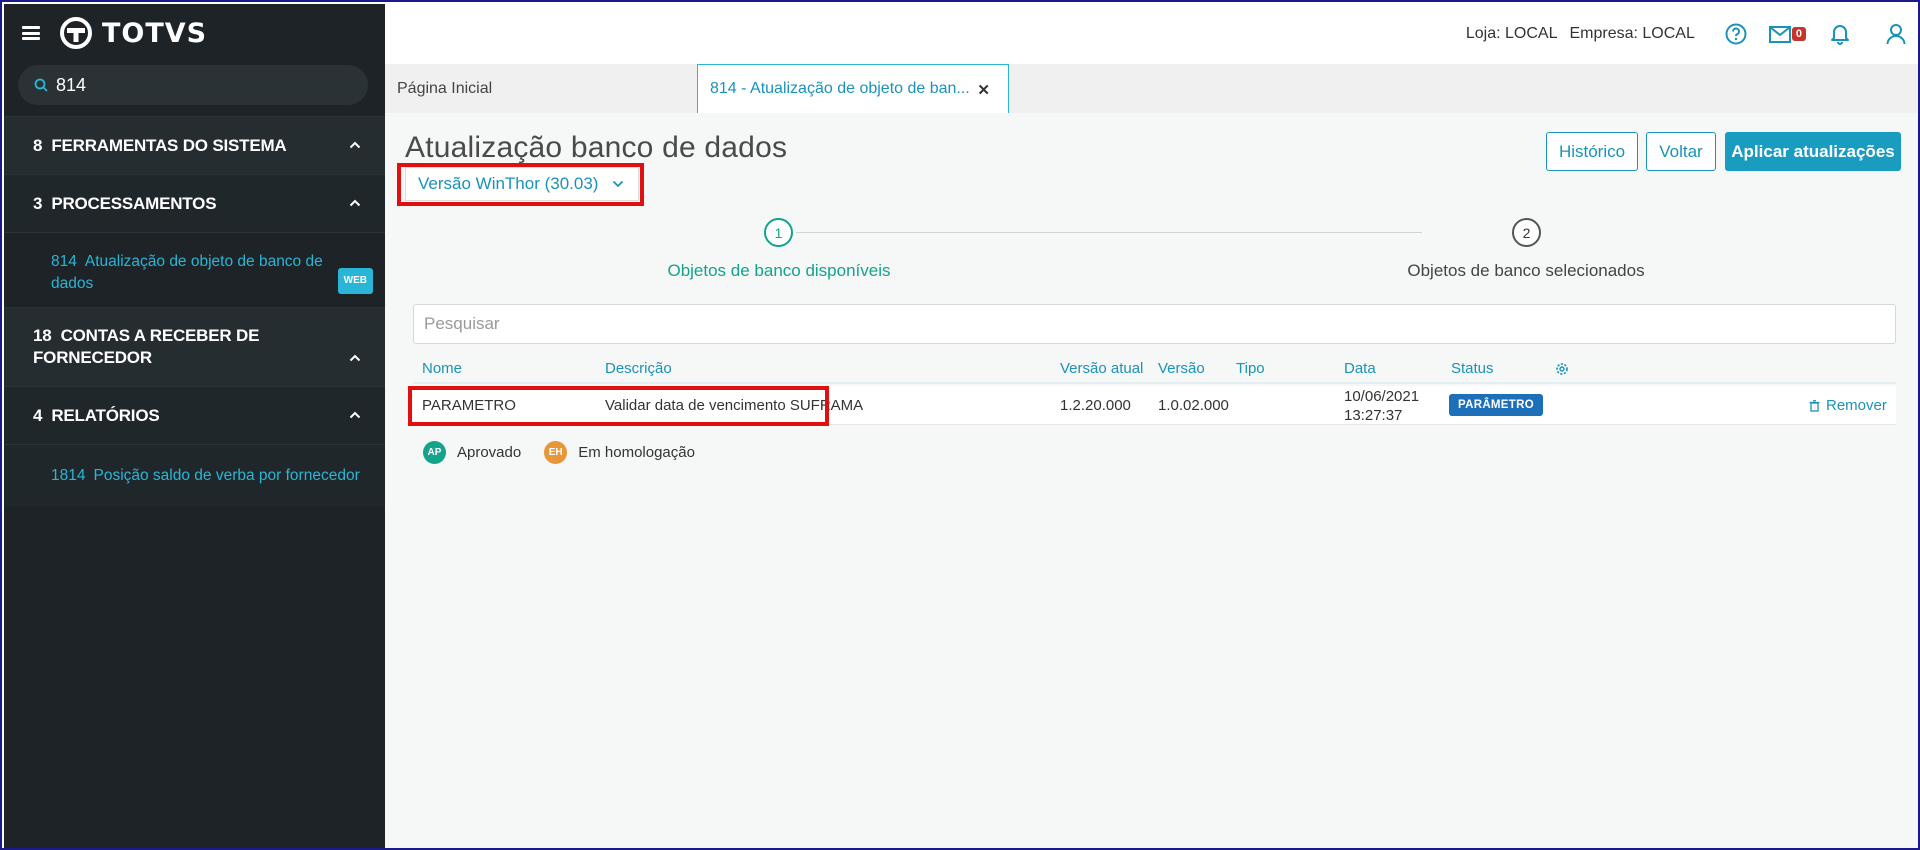 The image size is (1920, 850). Describe the element at coordinates (1632, 33) in the screenshot. I see `company-label: Empresa: LOCAL` at that location.